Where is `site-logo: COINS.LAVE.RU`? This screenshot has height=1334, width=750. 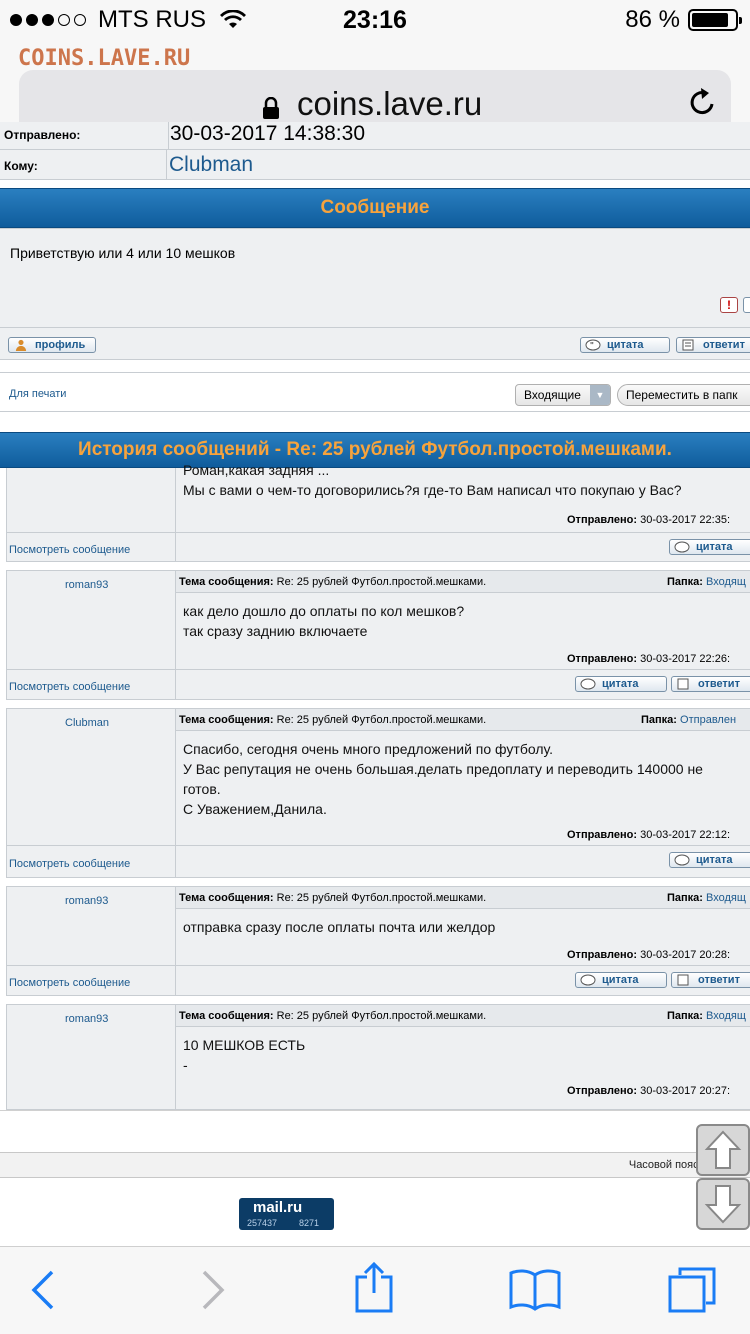
site-logo: COINS.LAVE.RU is located at coordinates (104, 58).